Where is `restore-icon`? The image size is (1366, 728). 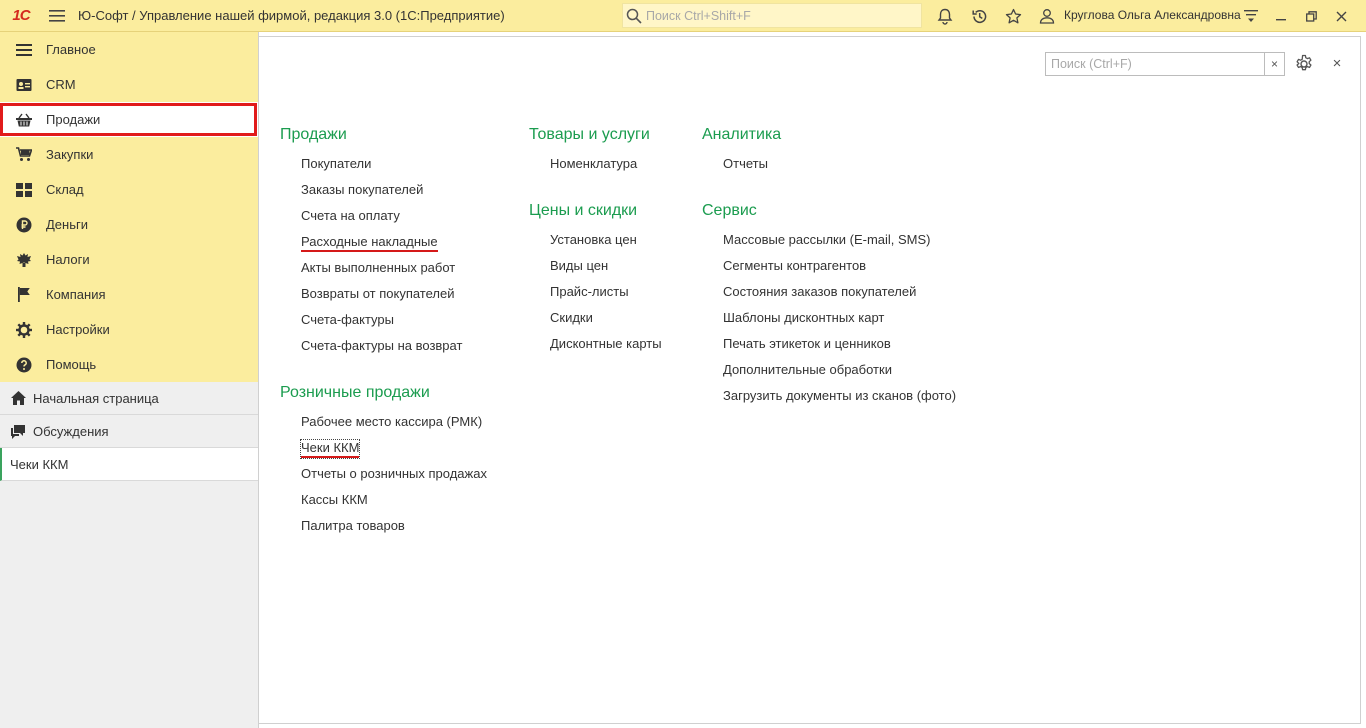 restore-icon is located at coordinates (1311, 16).